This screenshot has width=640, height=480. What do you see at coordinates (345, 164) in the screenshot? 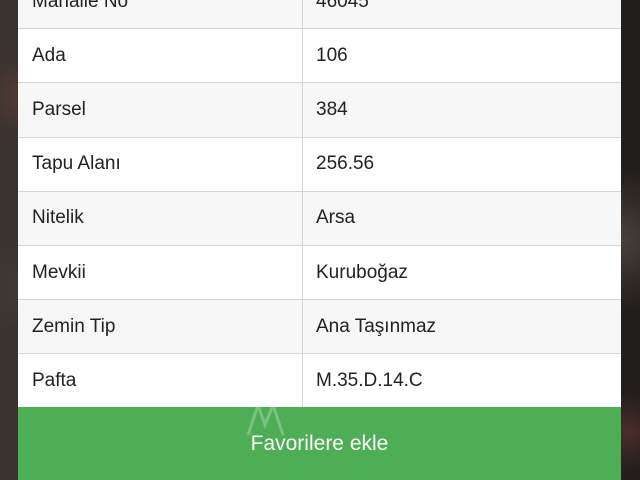
I see `row-value: 256.56` at bounding box center [345, 164].